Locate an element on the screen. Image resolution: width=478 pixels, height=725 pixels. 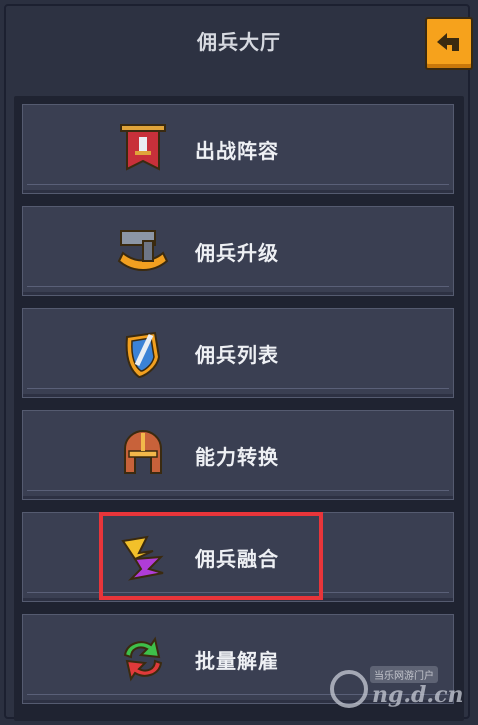
menu-item-label: 出战阵容 is located at coordinates (237, 151).